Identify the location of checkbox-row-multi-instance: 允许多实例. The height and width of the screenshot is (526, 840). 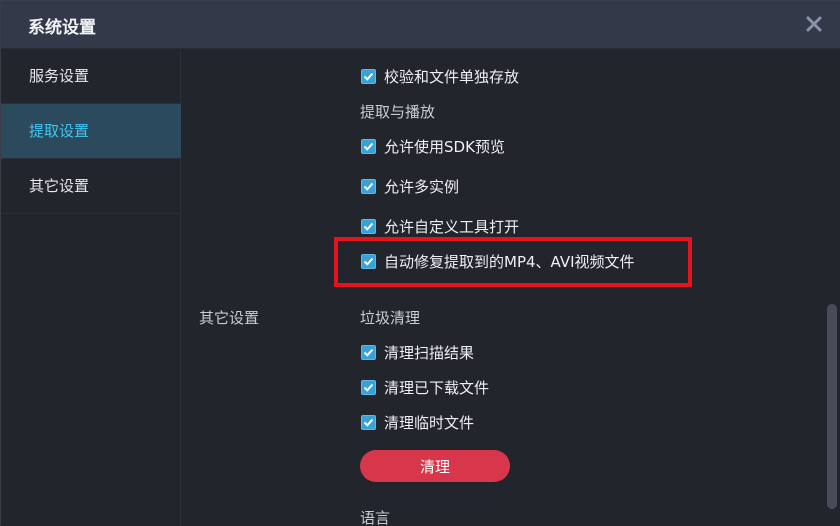
(410, 186).